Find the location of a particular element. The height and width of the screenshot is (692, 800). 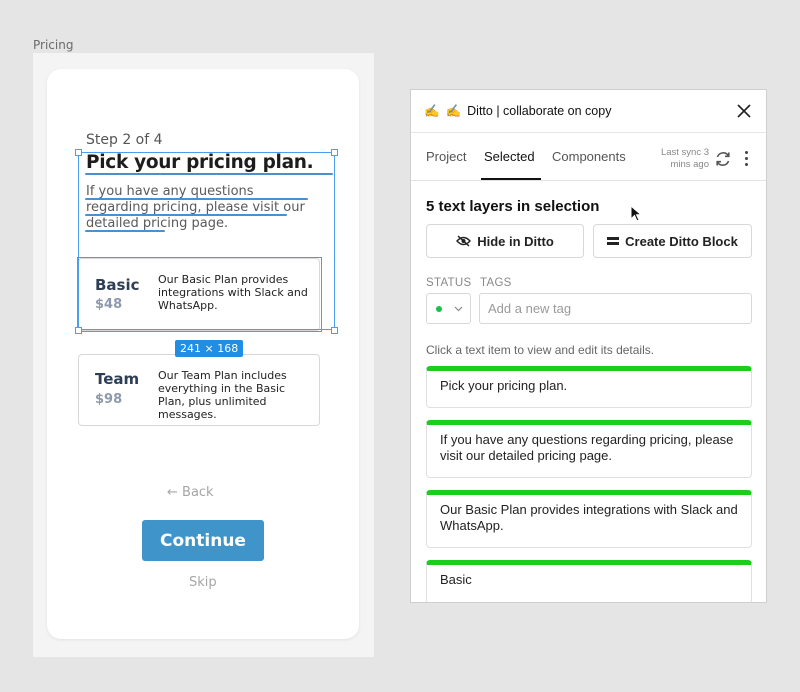

panel-title-text: Ditto | collaborate on copy is located at coordinates (539, 111).